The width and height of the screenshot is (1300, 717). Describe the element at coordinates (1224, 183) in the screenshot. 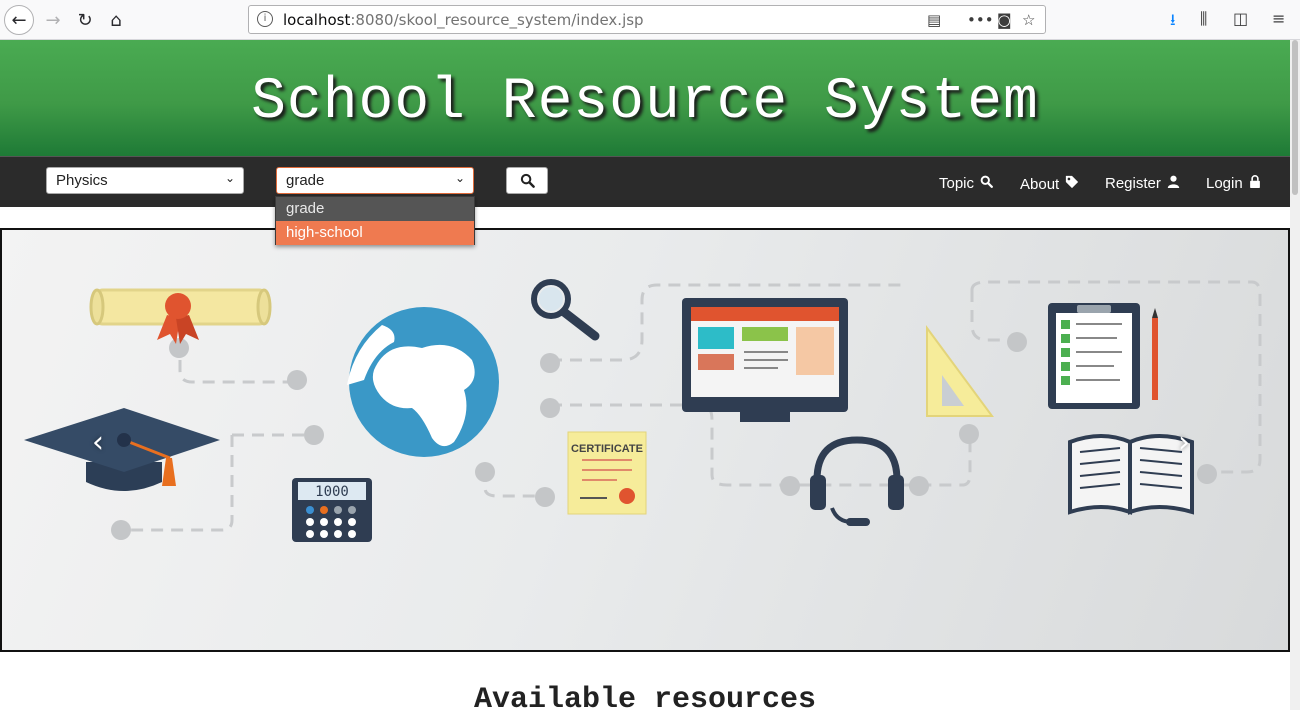

I see `nav-login-label: Login` at that location.